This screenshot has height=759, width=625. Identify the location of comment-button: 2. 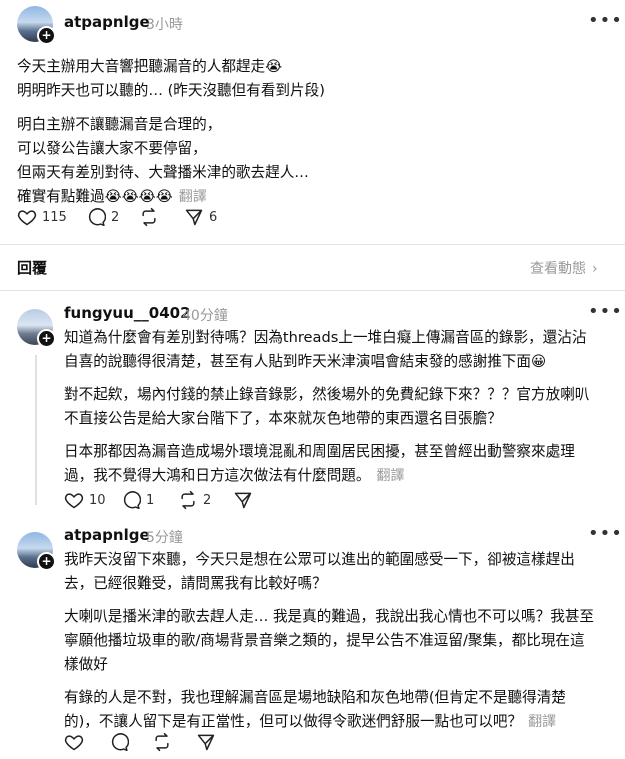
(102, 217).